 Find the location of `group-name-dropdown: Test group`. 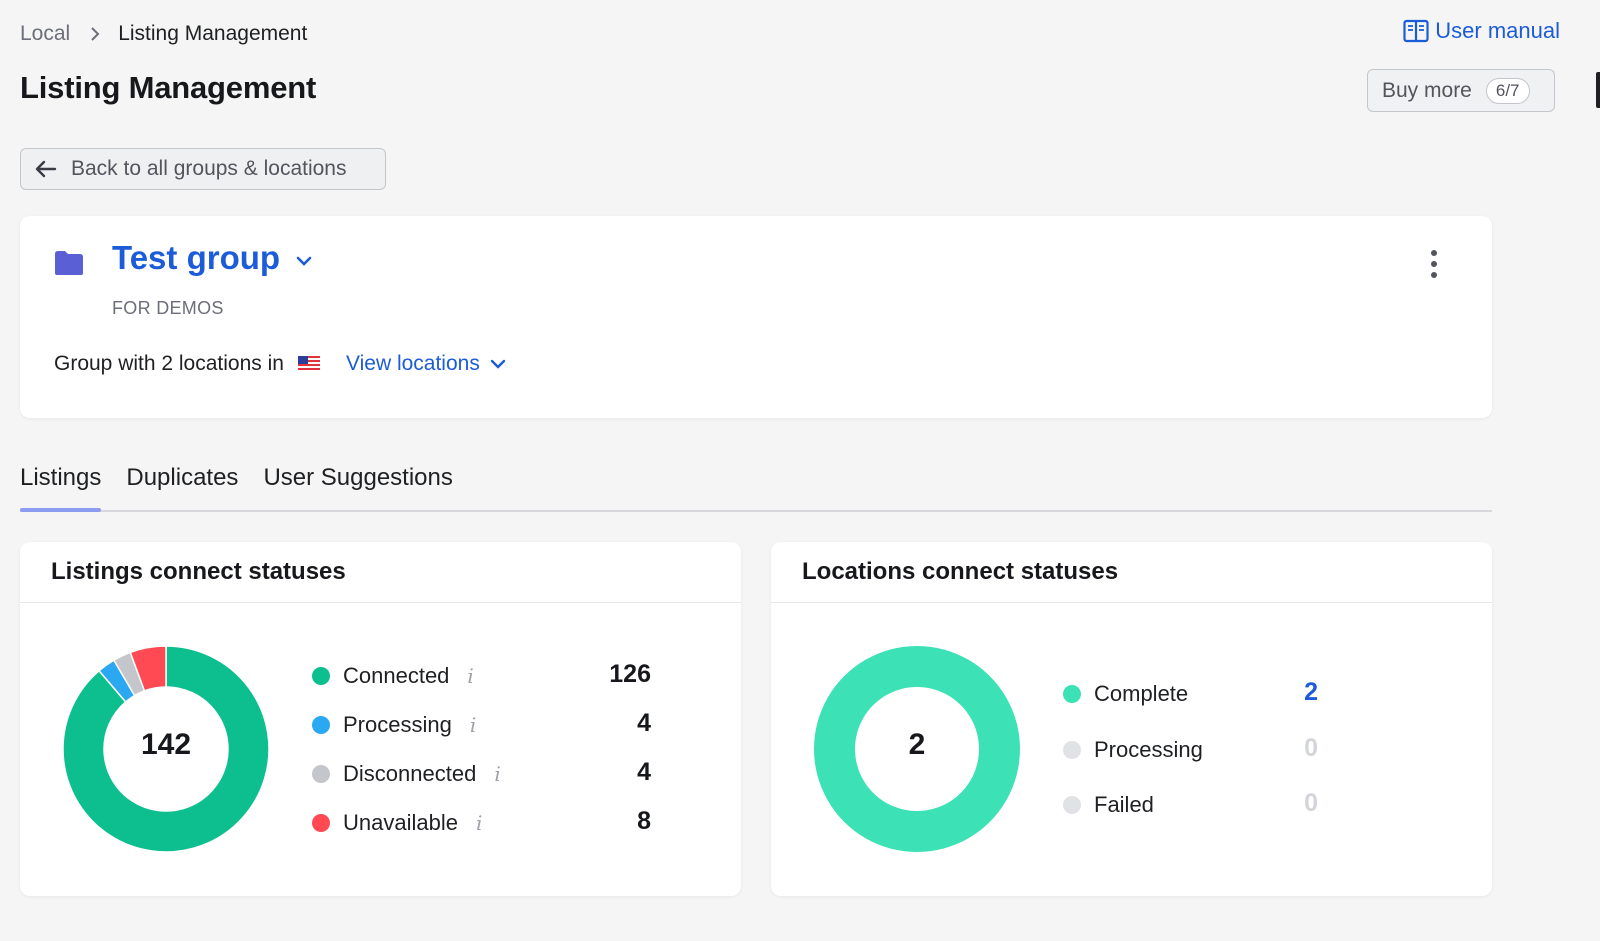

group-name-dropdown: Test group is located at coordinates (212, 258).